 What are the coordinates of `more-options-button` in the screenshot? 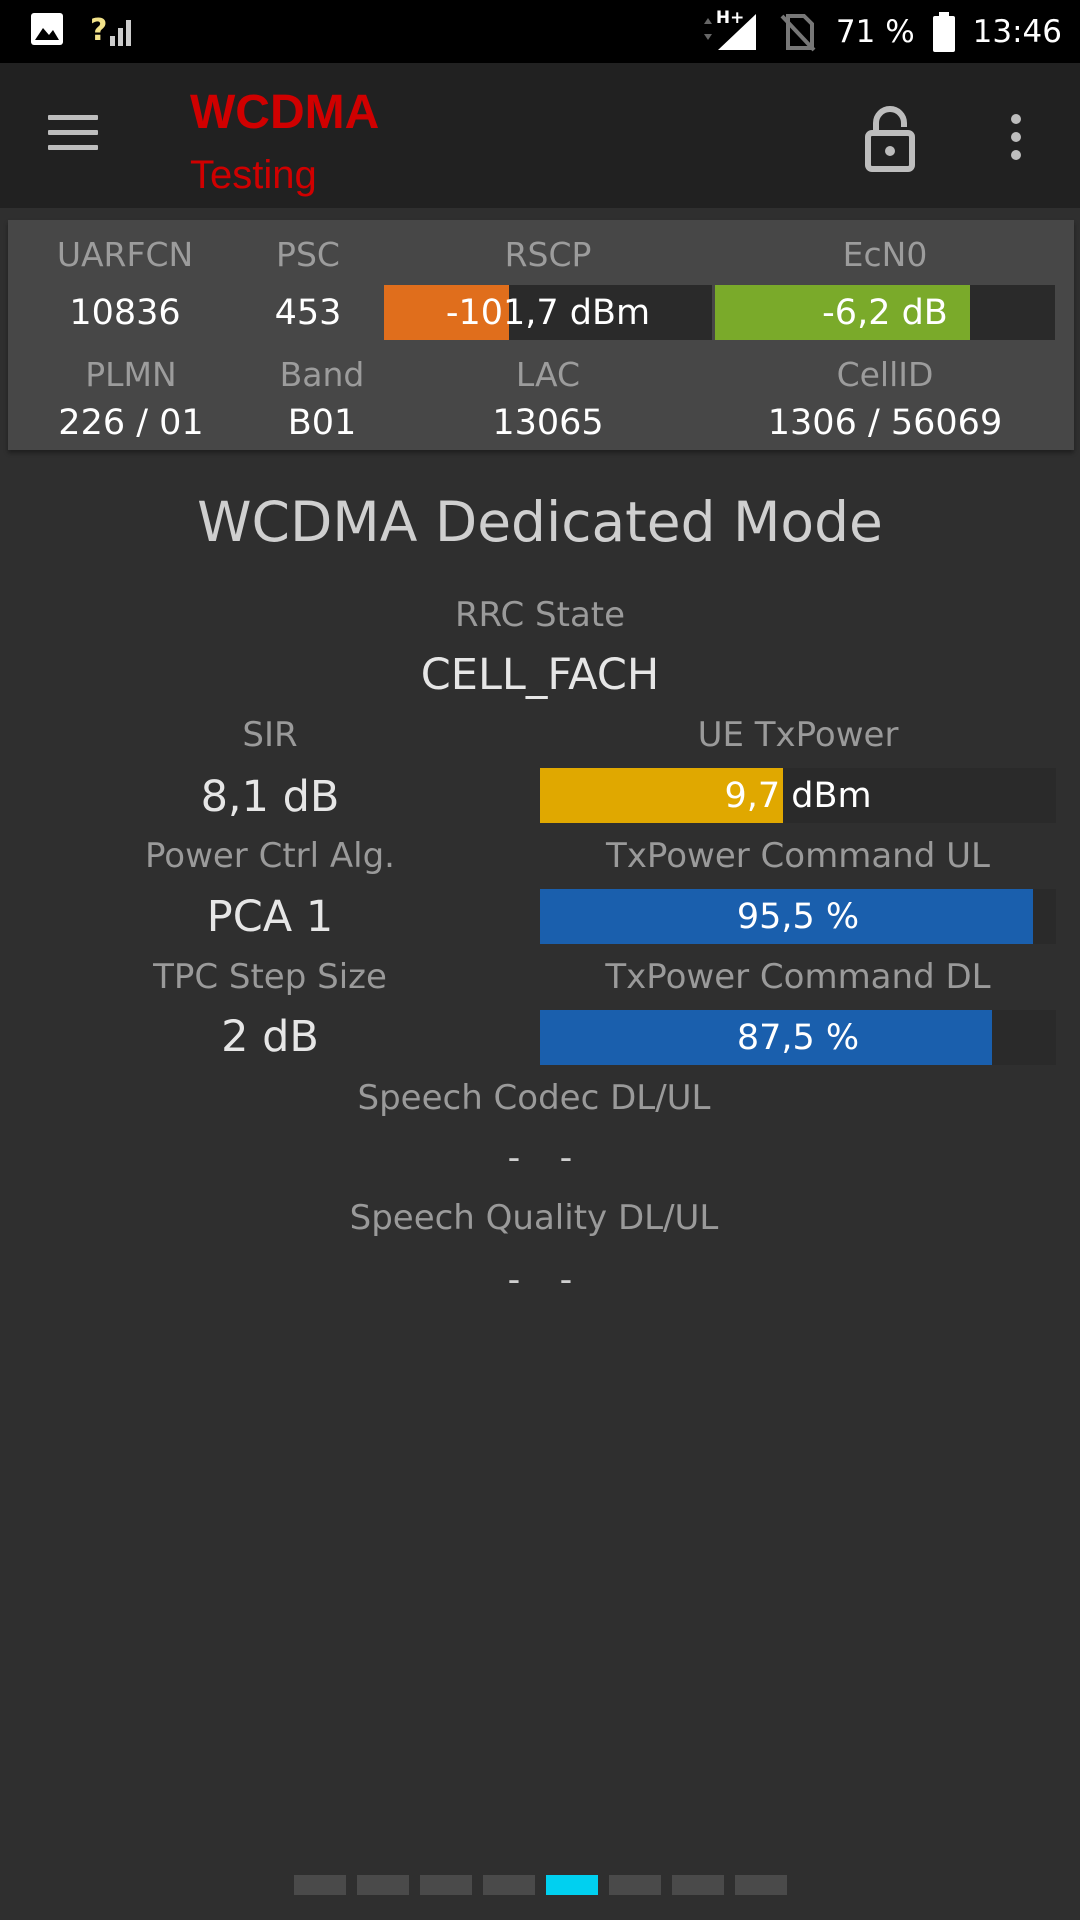 It's located at (1016, 139).